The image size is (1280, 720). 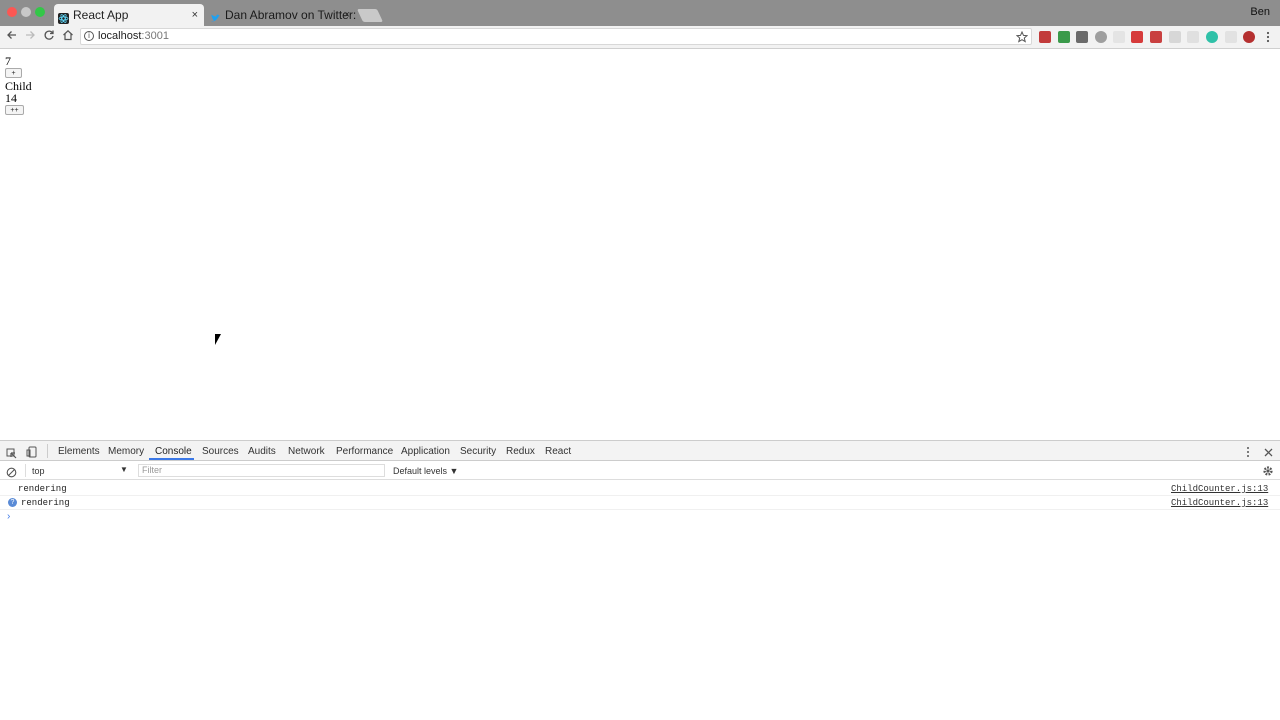 What do you see at coordinates (1101, 37) in the screenshot?
I see `extension-4-icon` at bounding box center [1101, 37].